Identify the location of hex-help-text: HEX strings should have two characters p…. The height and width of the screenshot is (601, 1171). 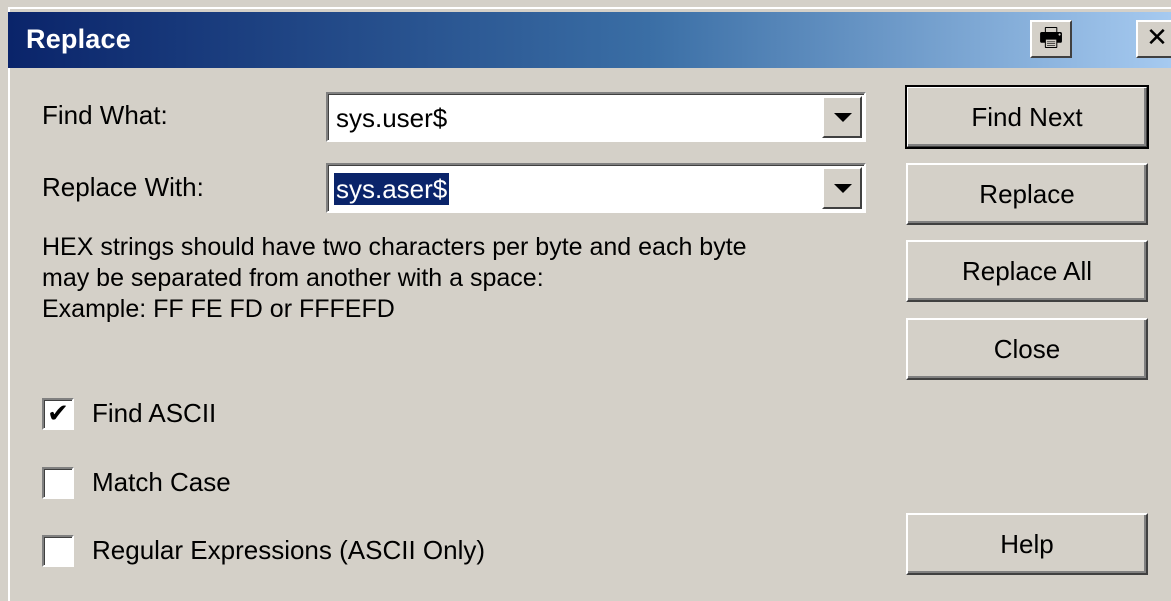
(394, 278).